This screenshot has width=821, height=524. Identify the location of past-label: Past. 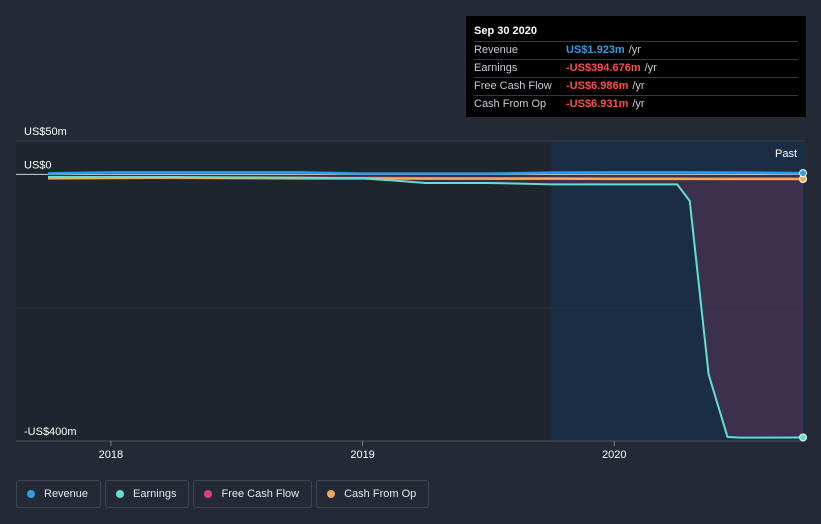
(786, 154).